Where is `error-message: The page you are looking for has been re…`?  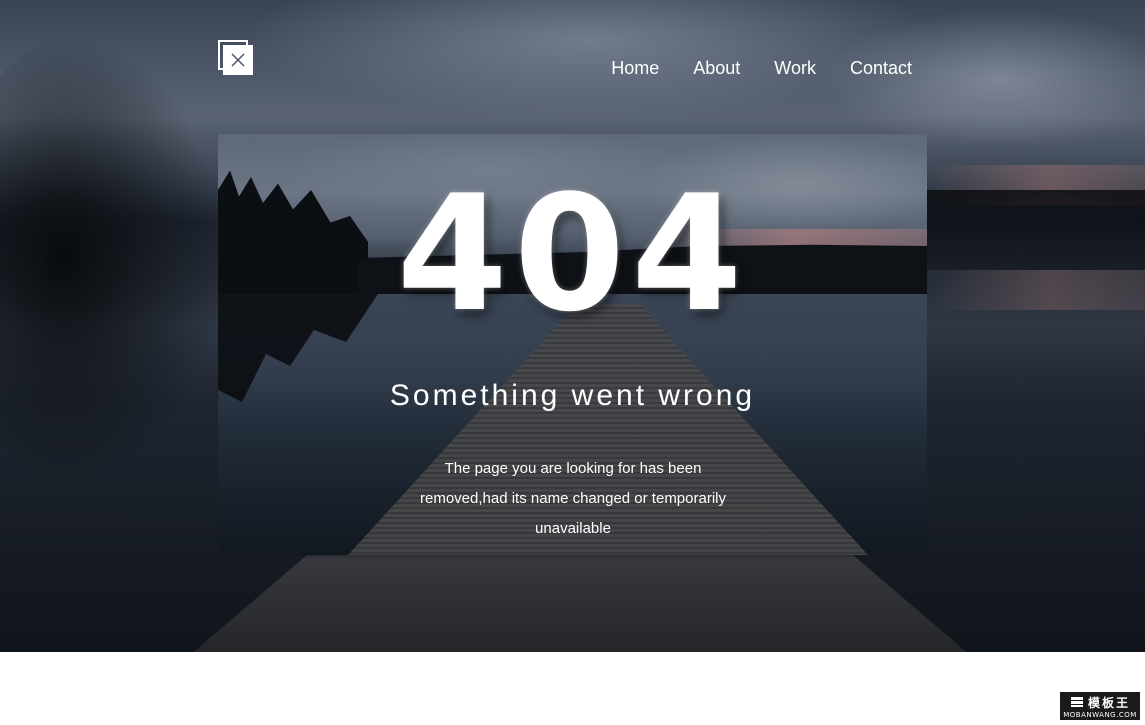
error-message: The page you are looking for has been re… is located at coordinates (573, 498).